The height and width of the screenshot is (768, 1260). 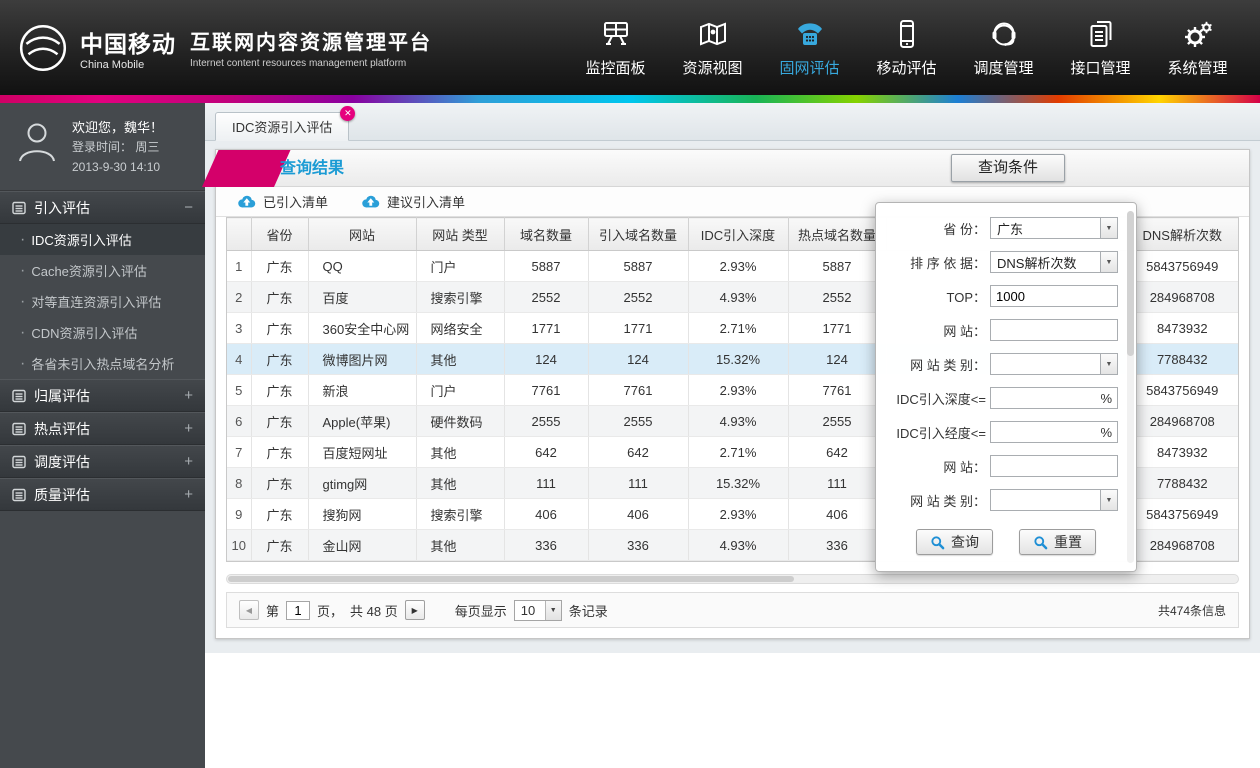 I want to click on next-page-button: ▶, so click(x=414, y=610).